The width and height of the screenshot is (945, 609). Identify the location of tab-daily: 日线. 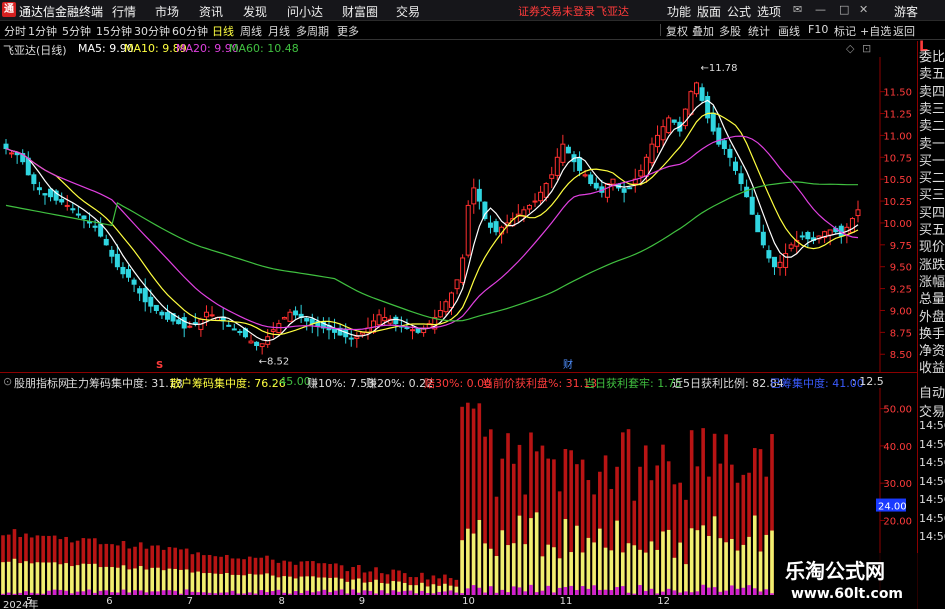
(223, 31).